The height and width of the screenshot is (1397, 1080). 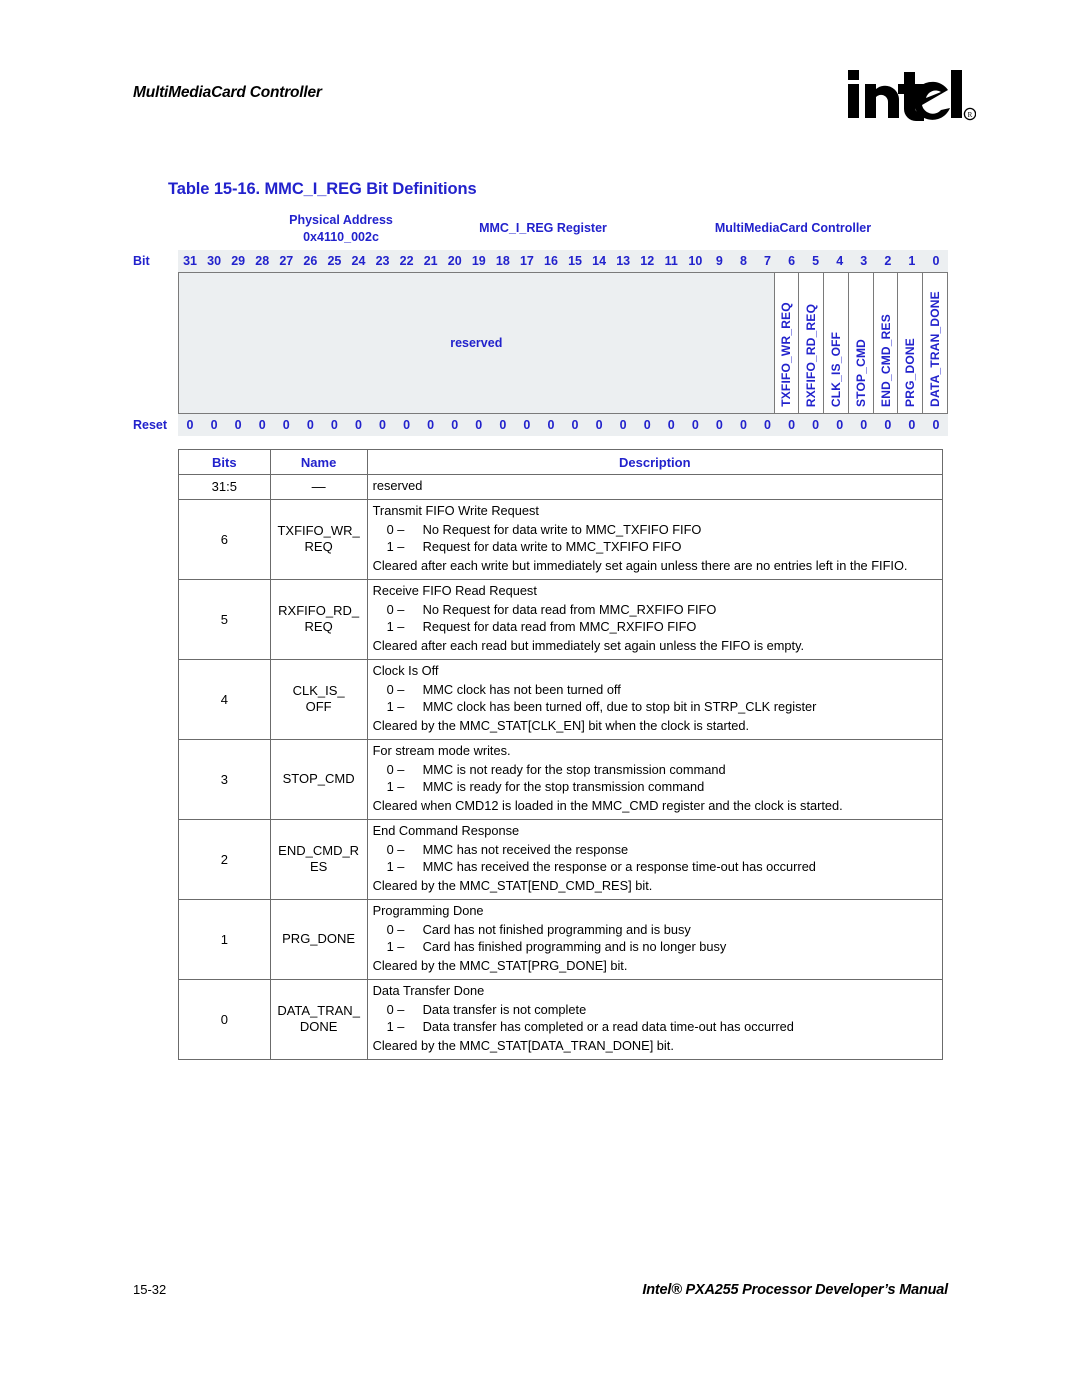 I want to click on page-number: 15-32, so click(x=150, y=1289).